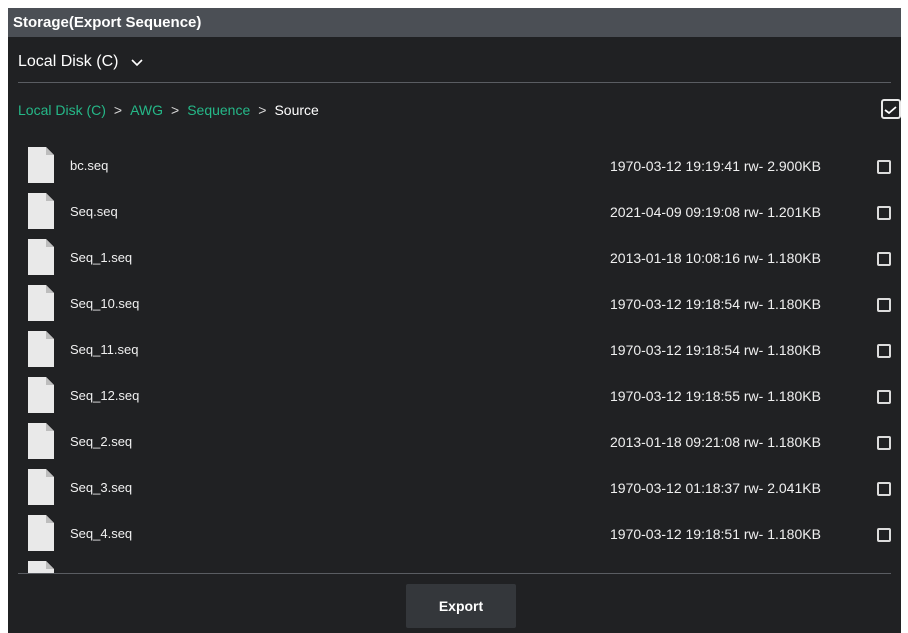 This screenshot has width=908, height=633. I want to click on export-button: Export, so click(461, 606).